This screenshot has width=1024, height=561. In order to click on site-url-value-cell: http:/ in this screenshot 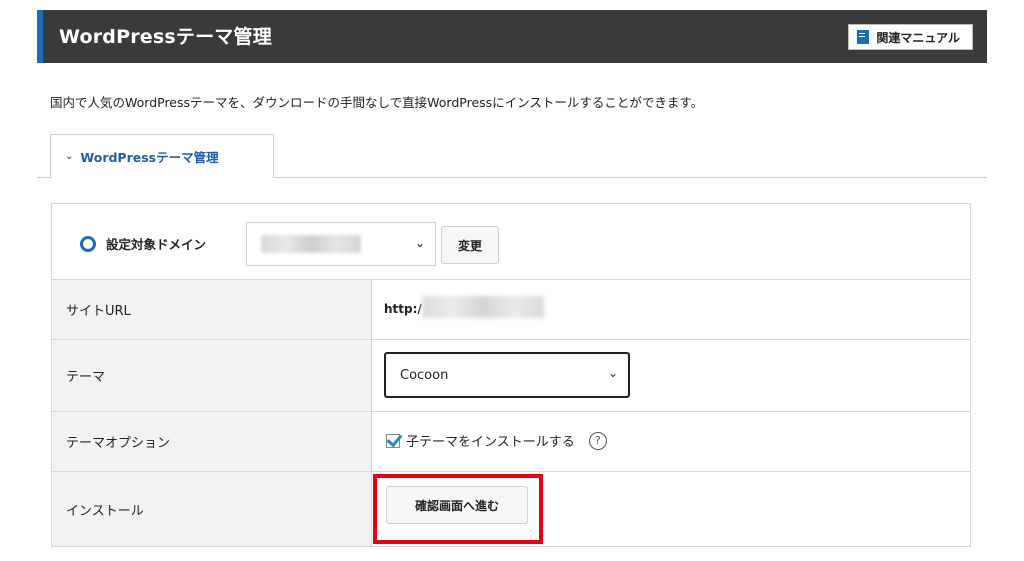, I will do `click(671, 309)`.